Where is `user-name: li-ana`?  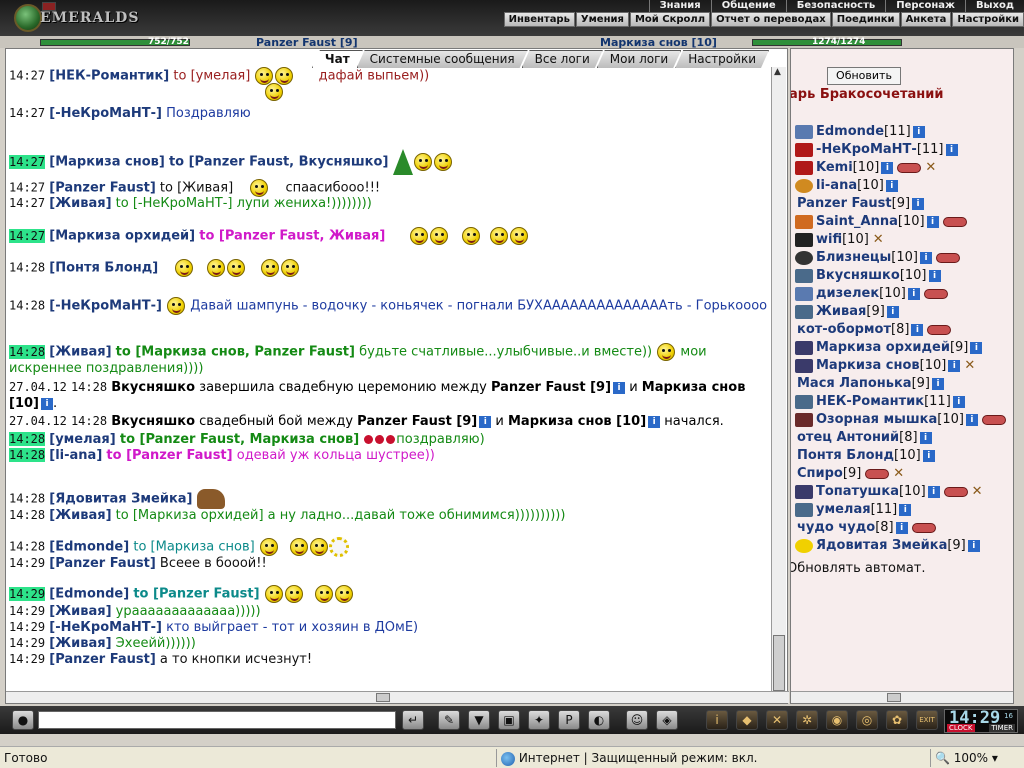
user-name: li-ana is located at coordinates (836, 185).